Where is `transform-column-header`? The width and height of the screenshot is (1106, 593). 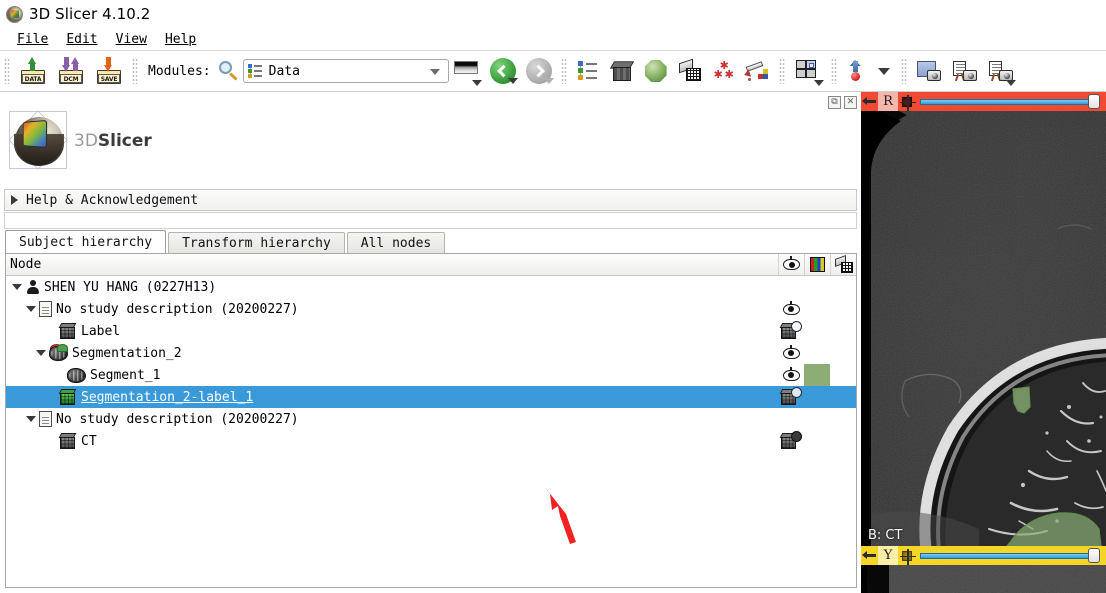 transform-column-header is located at coordinates (843, 264).